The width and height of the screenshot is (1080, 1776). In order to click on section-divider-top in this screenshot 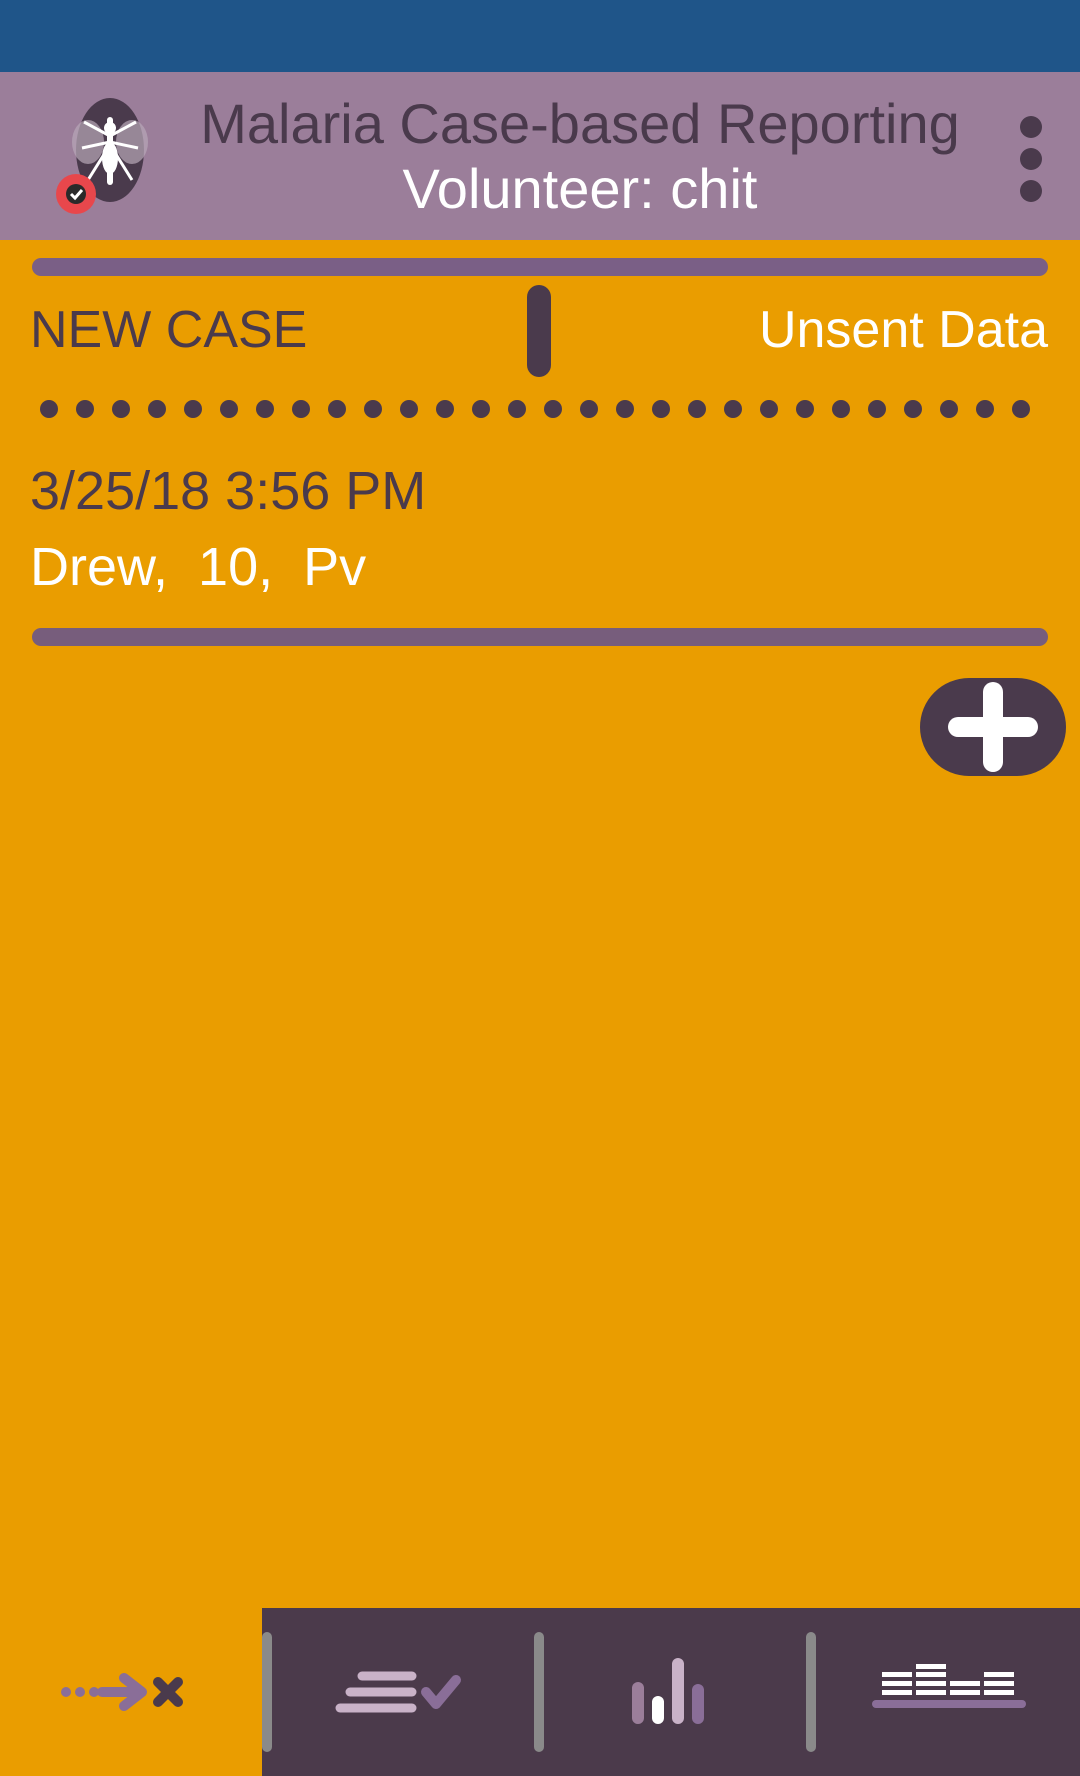, I will do `click(540, 267)`.